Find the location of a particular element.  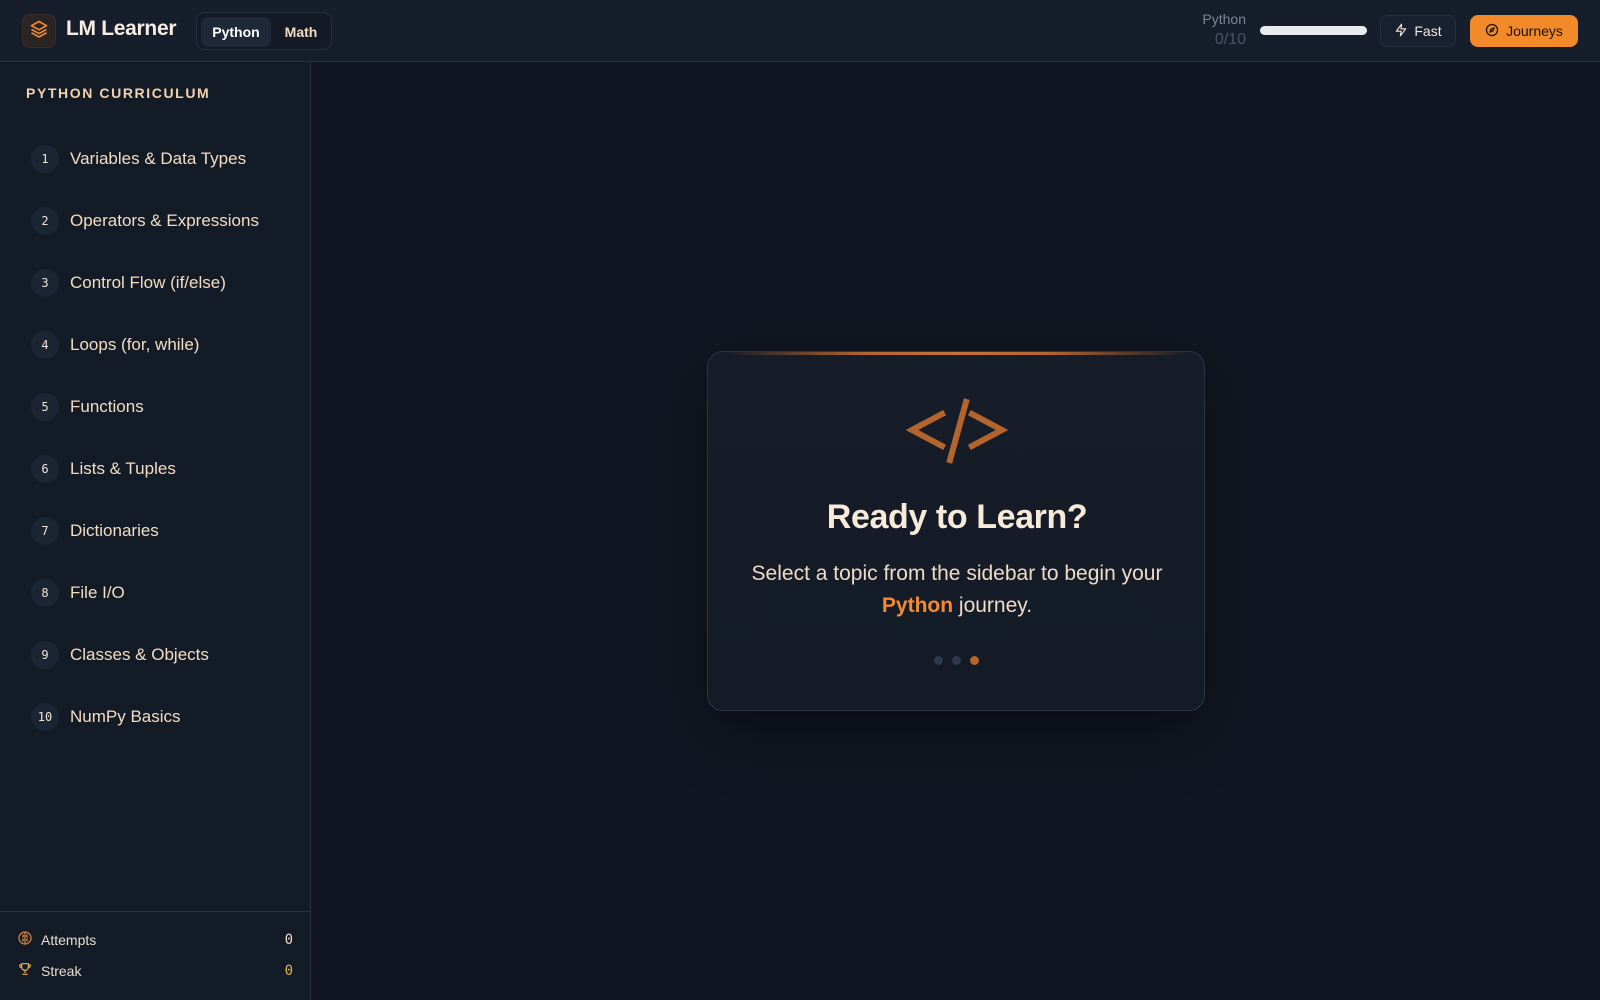

sidebar-item-loops: 4 Loops (for, while) is located at coordinates (157, 345).